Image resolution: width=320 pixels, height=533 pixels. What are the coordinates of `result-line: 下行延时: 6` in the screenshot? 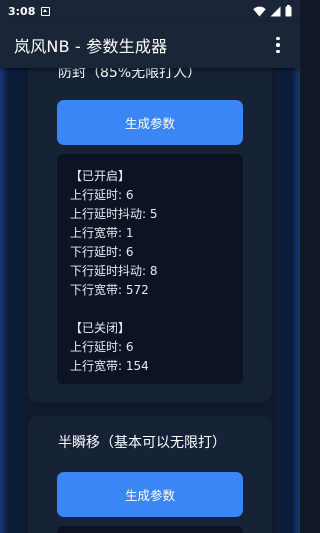 It's located at (102, 252).